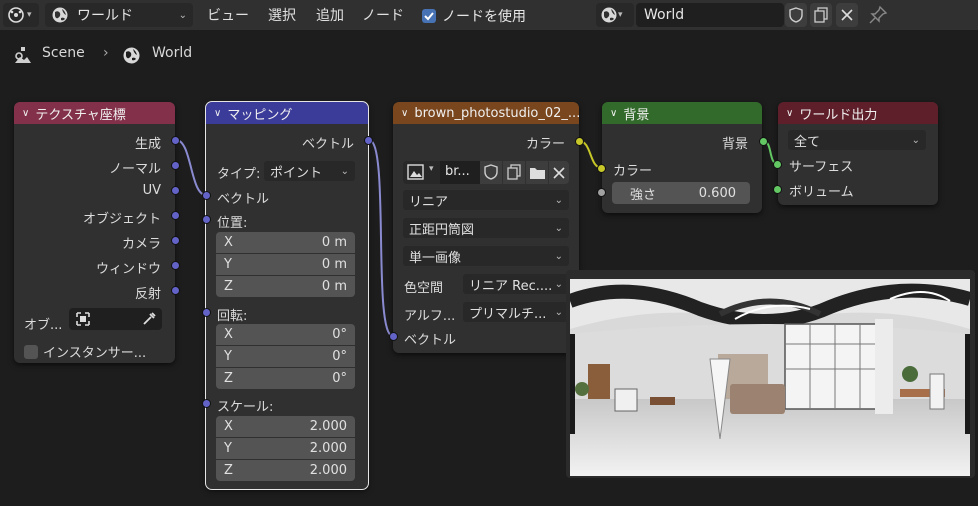 This screenshot has width=978, height=506. Describe the element at coordinates (83, 319) in the screenshot. I see `object-icon` at that location.